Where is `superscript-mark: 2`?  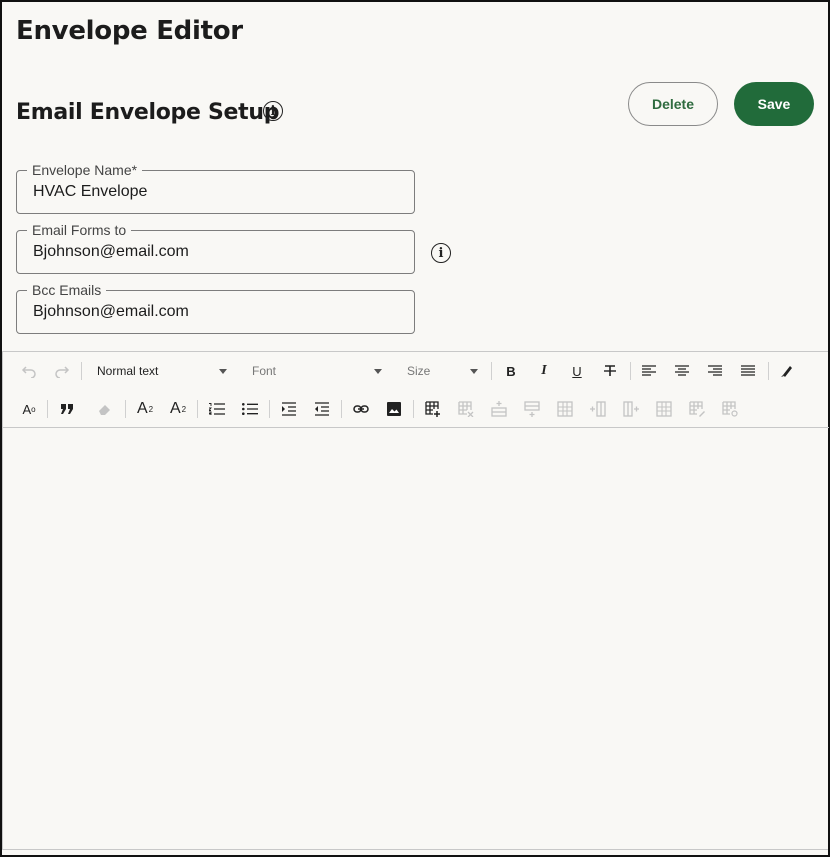 superscript-mark: 2 is located at coordinates (151, 409).